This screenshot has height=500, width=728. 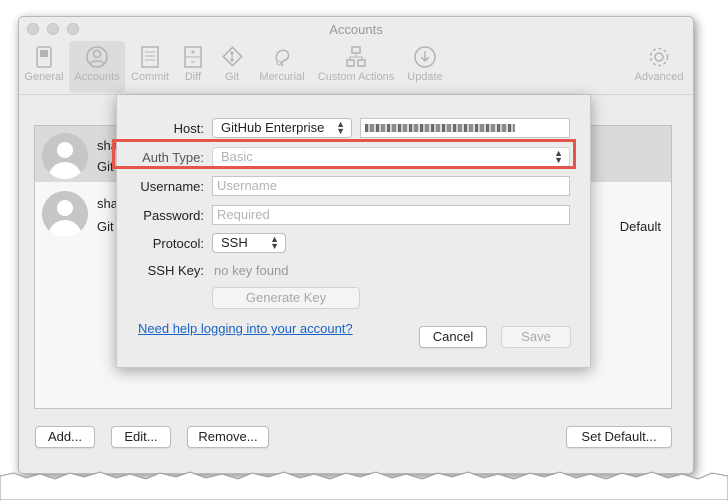 What do you see at coordinates (249, 243) in the screenshot?
I see `protocol-popup: SSH ▲ ▼` at bounding box center [249, 243].